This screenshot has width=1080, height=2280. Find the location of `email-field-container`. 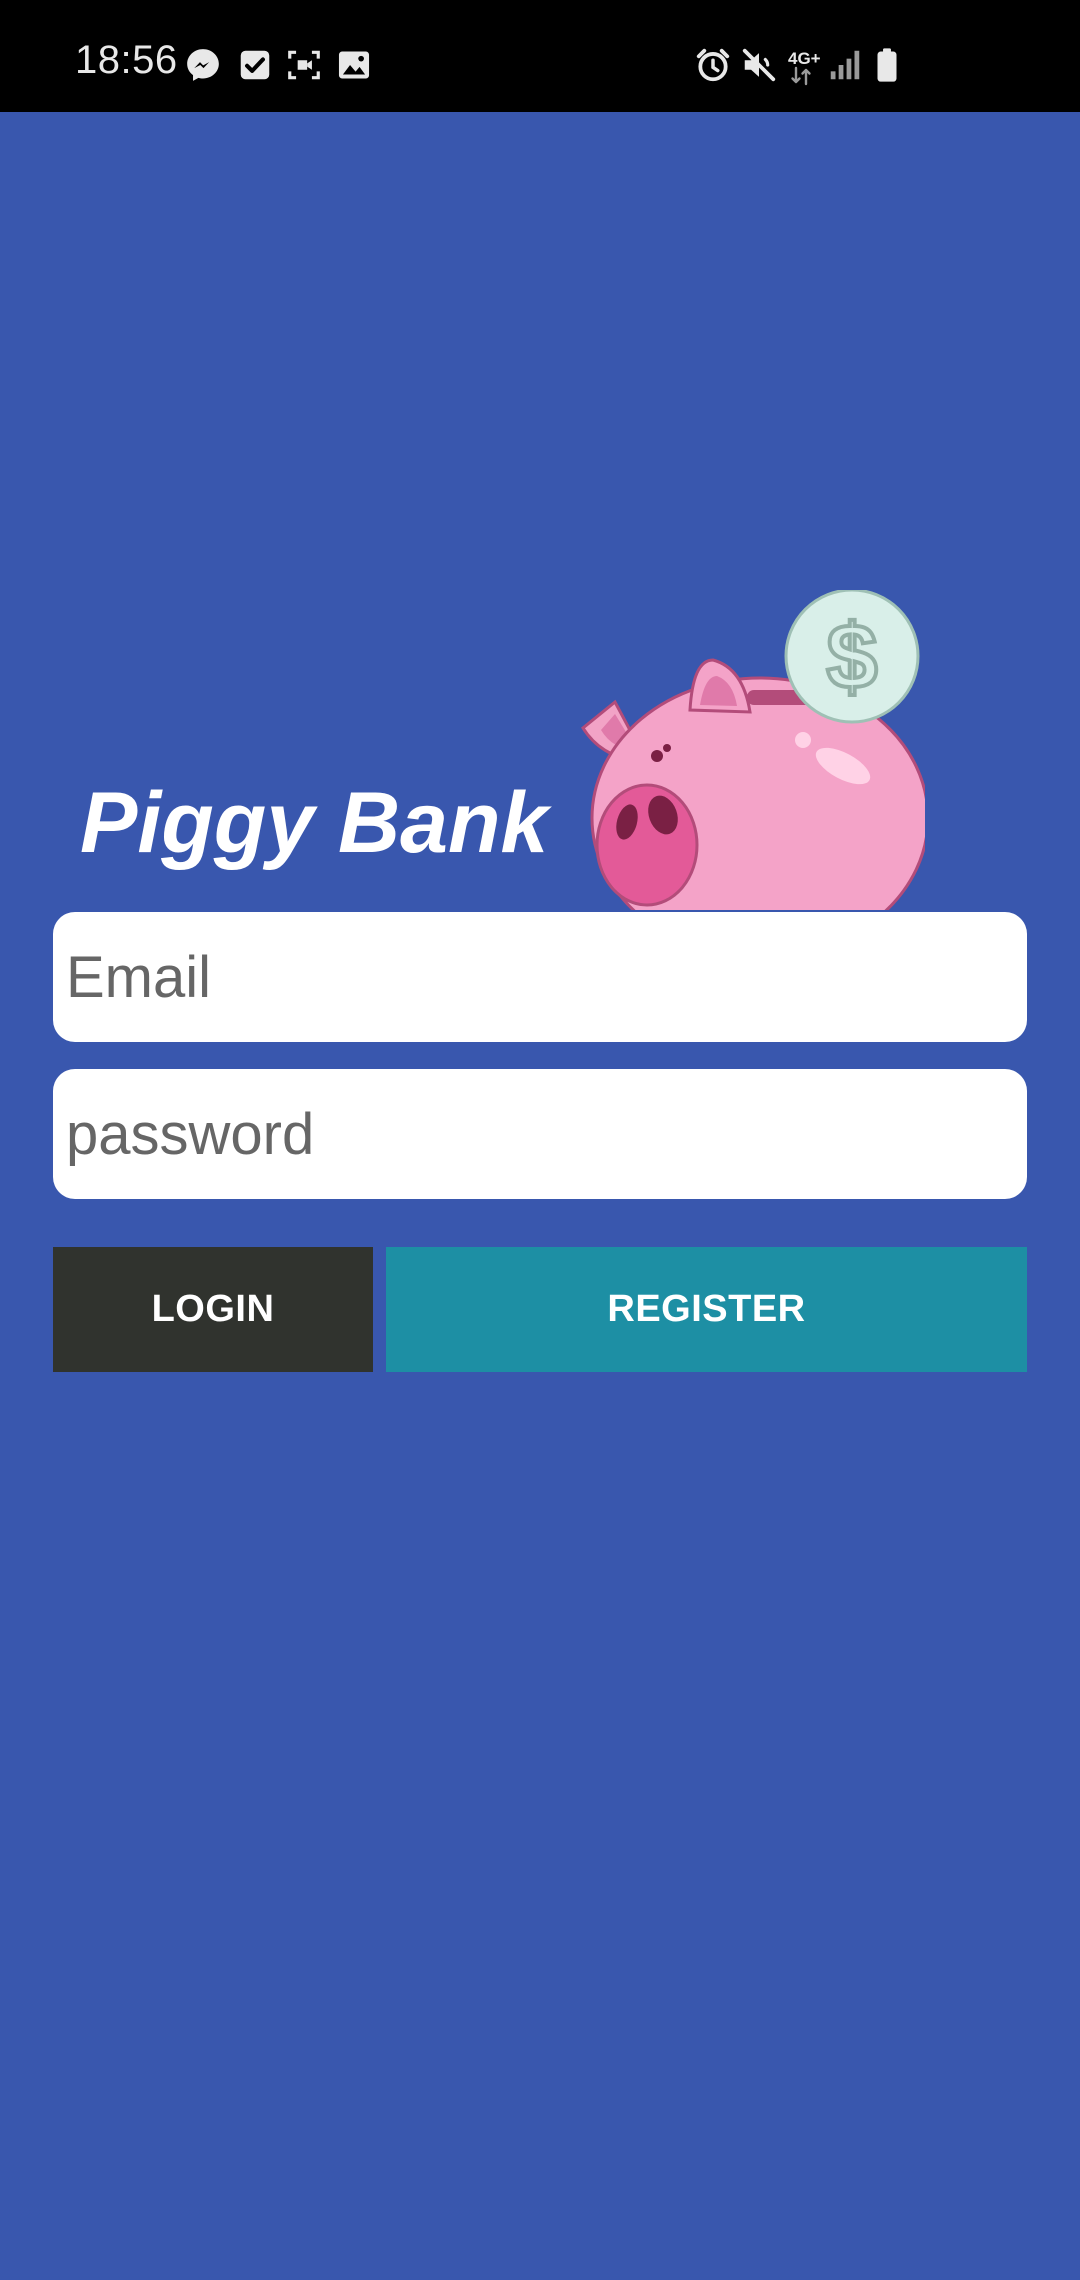

email-field-container is located at coordinates (540, 977).